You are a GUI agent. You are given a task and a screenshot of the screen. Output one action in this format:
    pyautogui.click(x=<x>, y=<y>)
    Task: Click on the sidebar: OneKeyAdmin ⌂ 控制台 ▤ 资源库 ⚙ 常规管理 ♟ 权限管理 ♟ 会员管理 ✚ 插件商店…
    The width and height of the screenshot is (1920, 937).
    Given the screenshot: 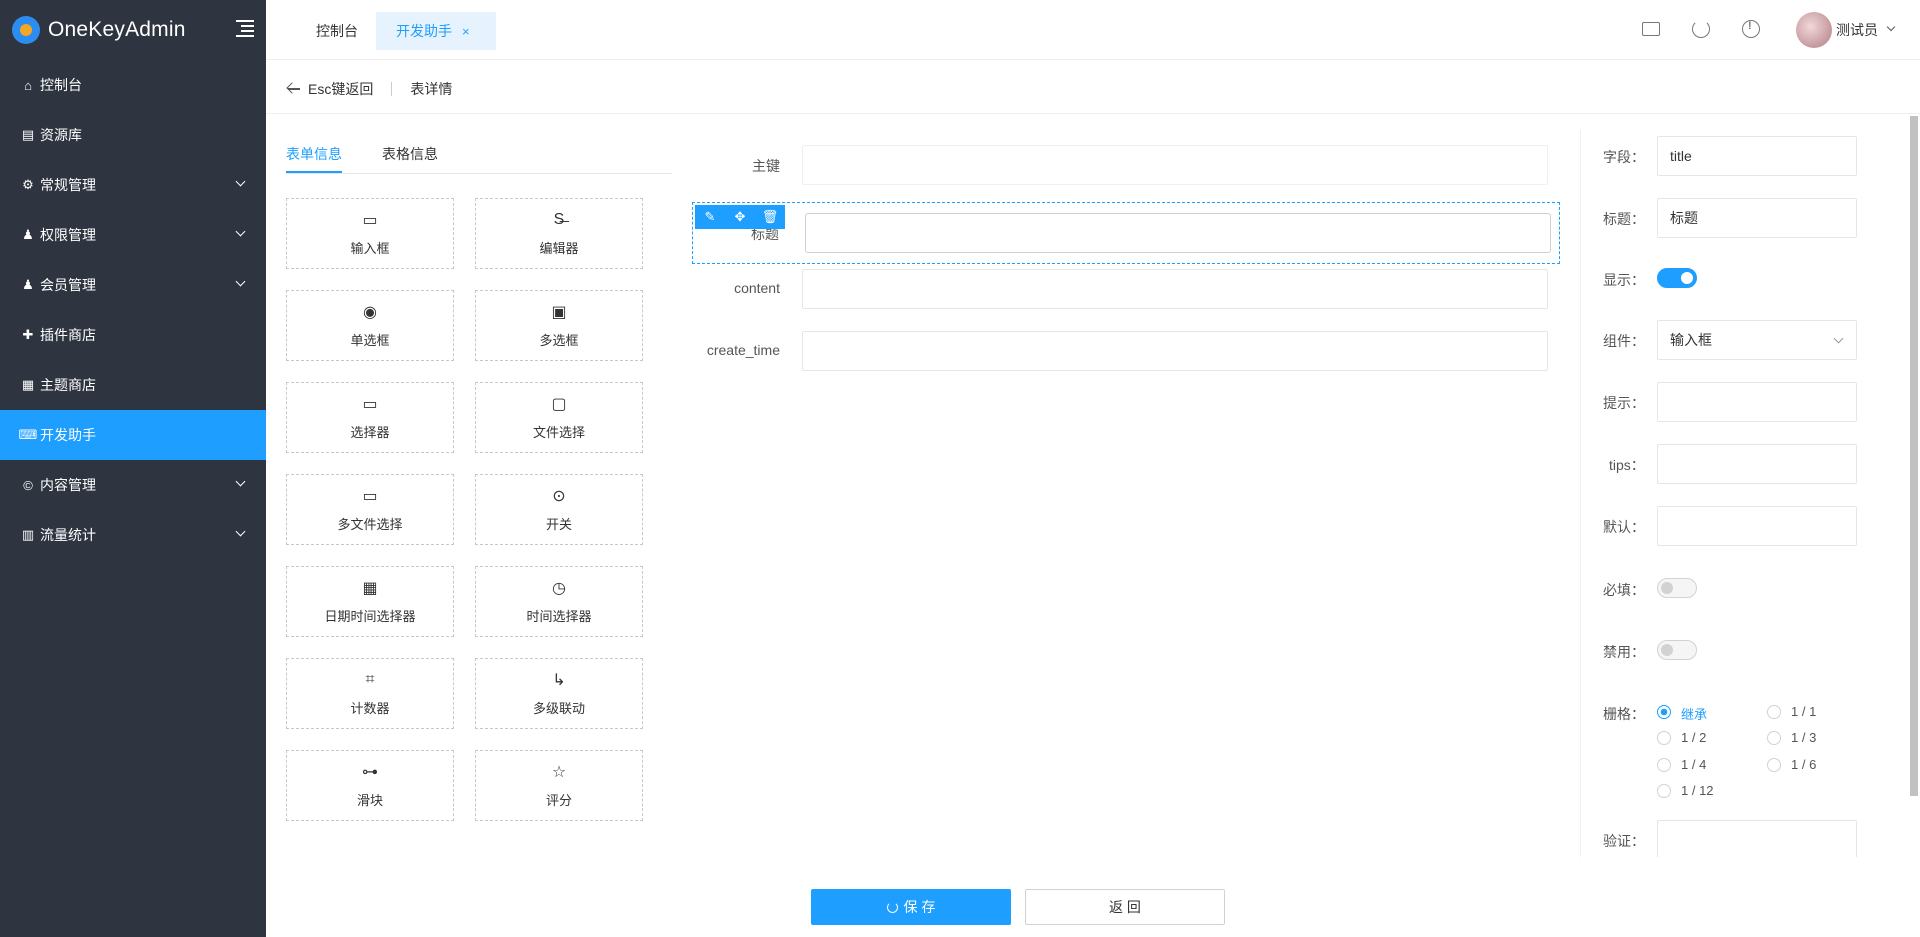 What is the action you would take?
    pyautogui.click(x=133, y=468)
    